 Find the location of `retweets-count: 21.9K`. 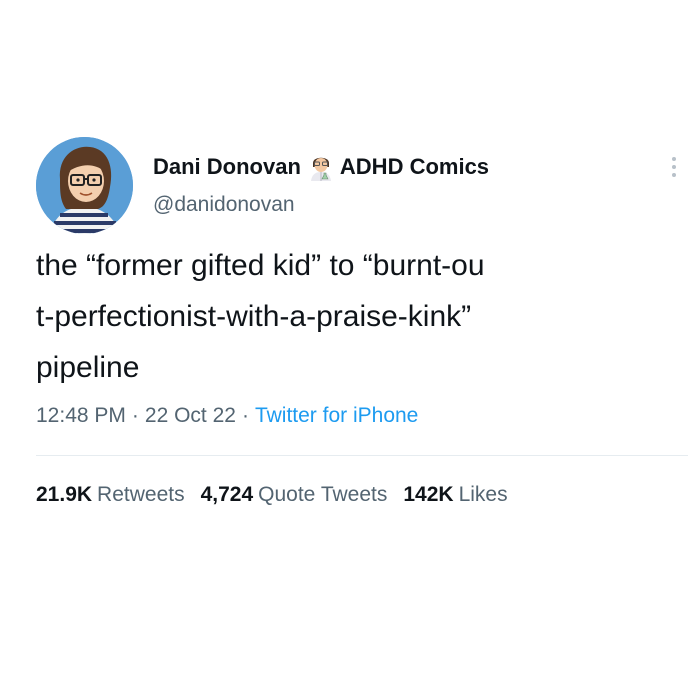

retweets-count: 21.9K is located at coordinates (64, 494).